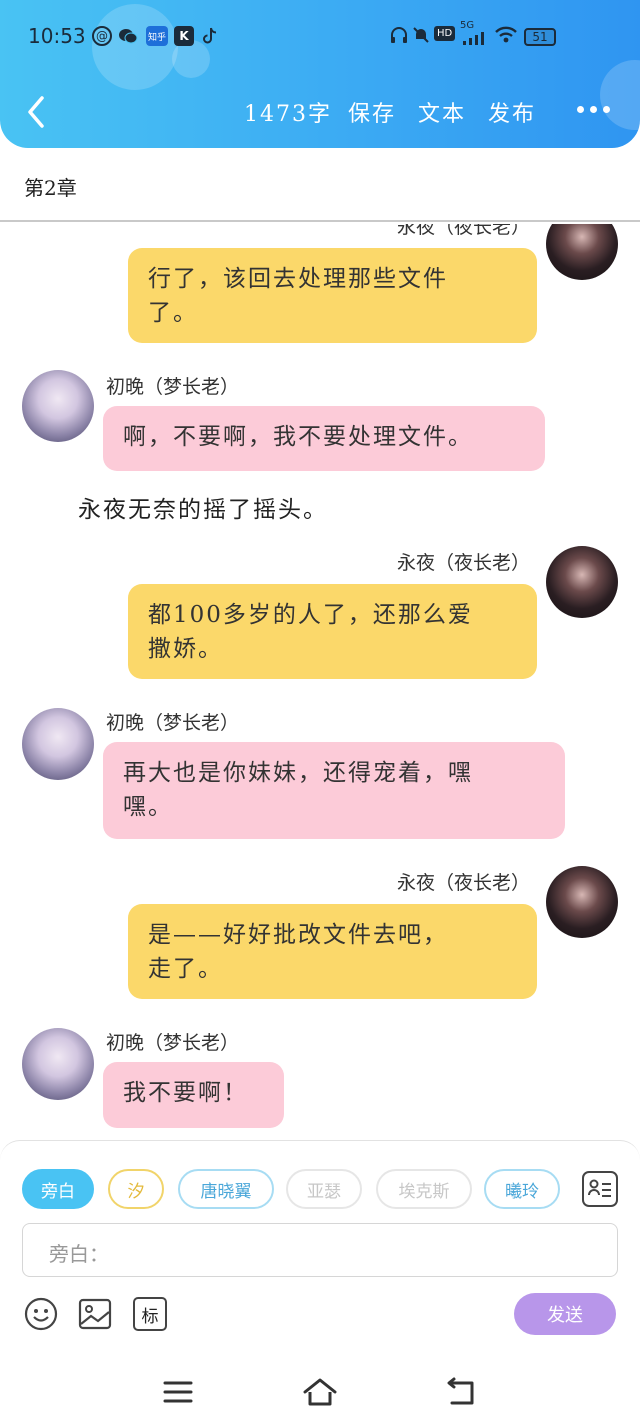 This screenshot has height=1428, width=640. Describe the element at coordinates (128, 36) in the screenshot. I see `wechat-icon` at that location.